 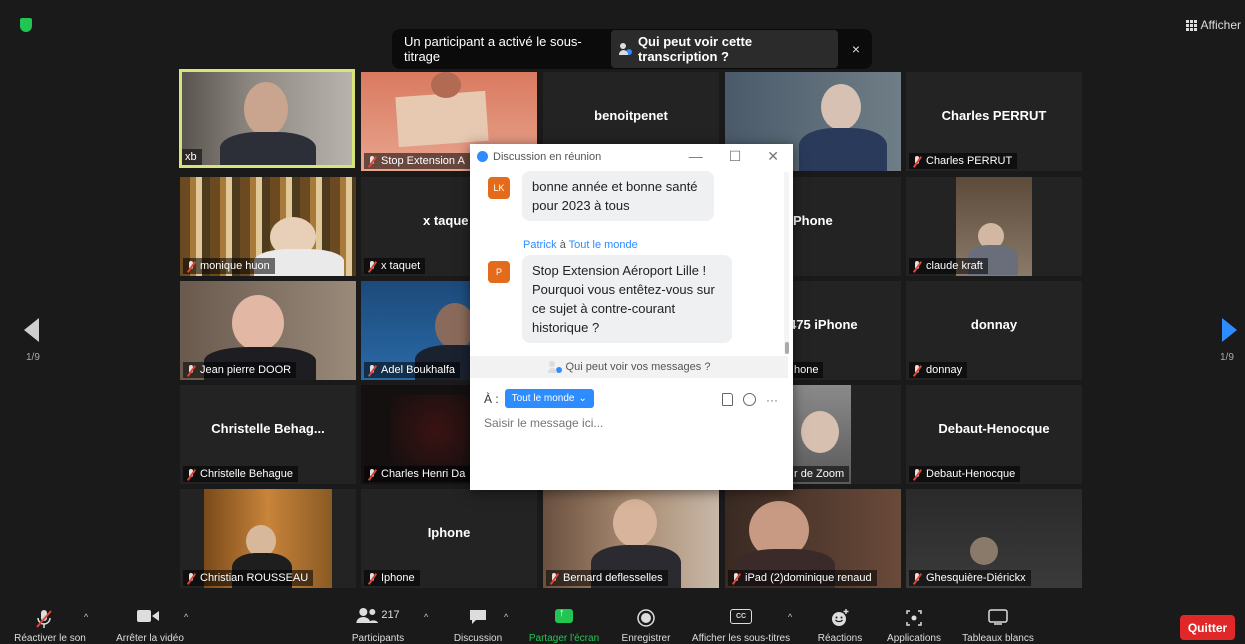 I want to click on chat-tools: ···, so click(x=750, y=400).